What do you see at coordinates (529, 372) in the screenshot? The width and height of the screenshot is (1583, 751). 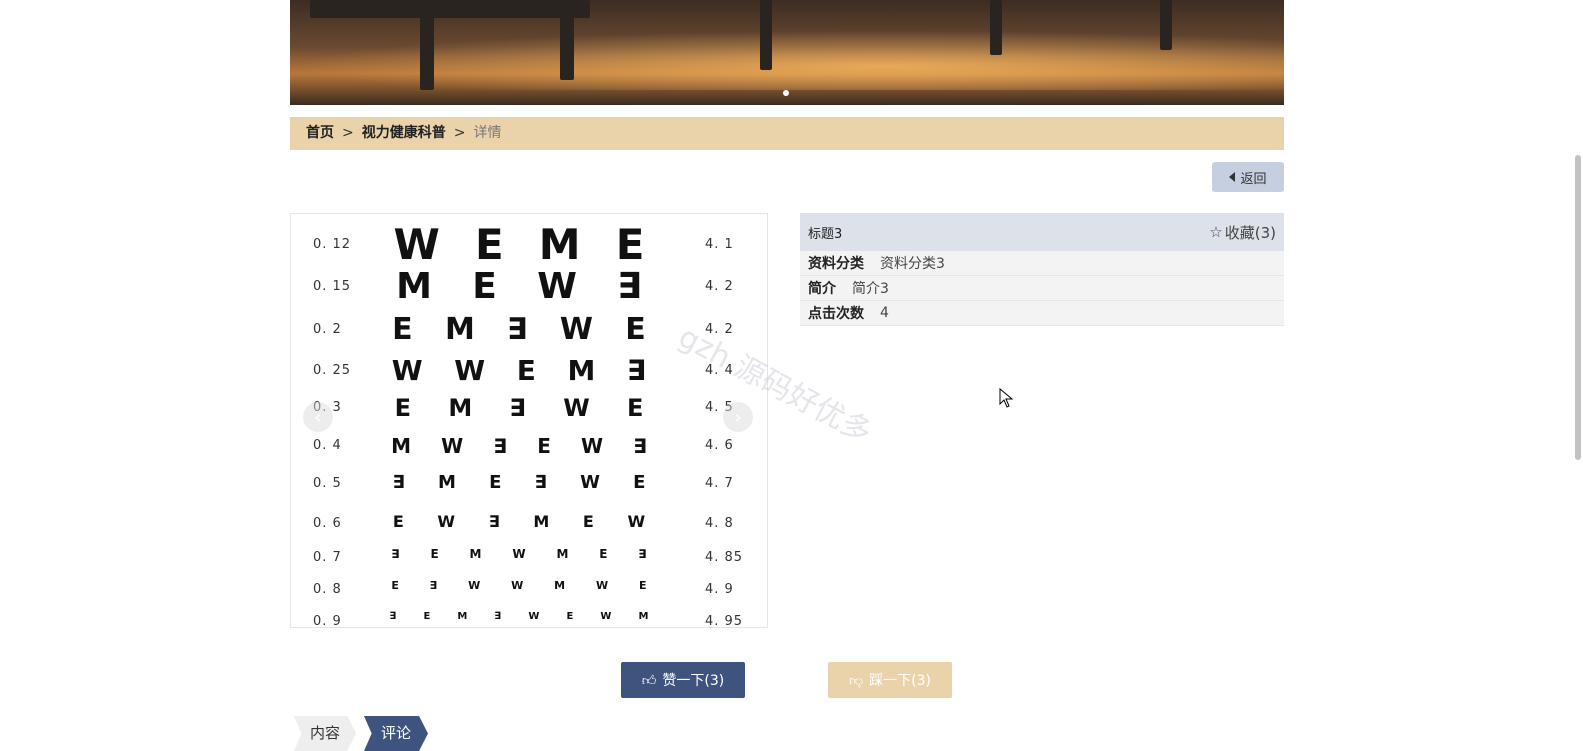 I see `eye-chart-row: 0. 25 W W E M ∃ 4. 4` at bounding box center [529, 372].